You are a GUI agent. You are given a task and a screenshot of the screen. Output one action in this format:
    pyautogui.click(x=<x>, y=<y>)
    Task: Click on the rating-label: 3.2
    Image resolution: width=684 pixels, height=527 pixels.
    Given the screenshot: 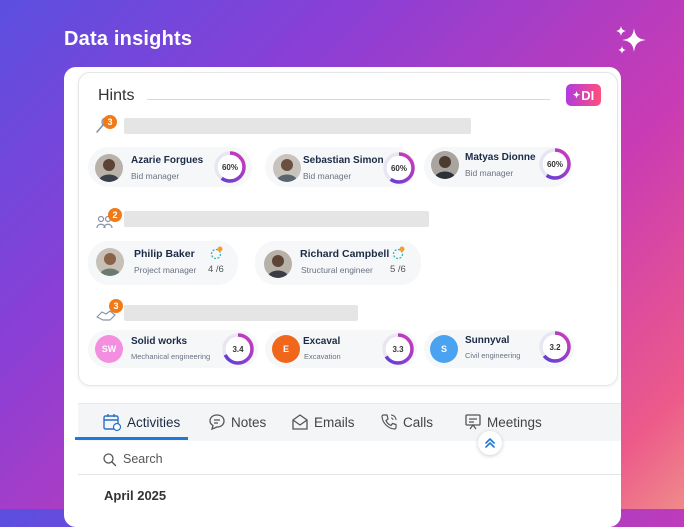 What is the action you would take?
    pyautogui.click(x=555, y=347)
    